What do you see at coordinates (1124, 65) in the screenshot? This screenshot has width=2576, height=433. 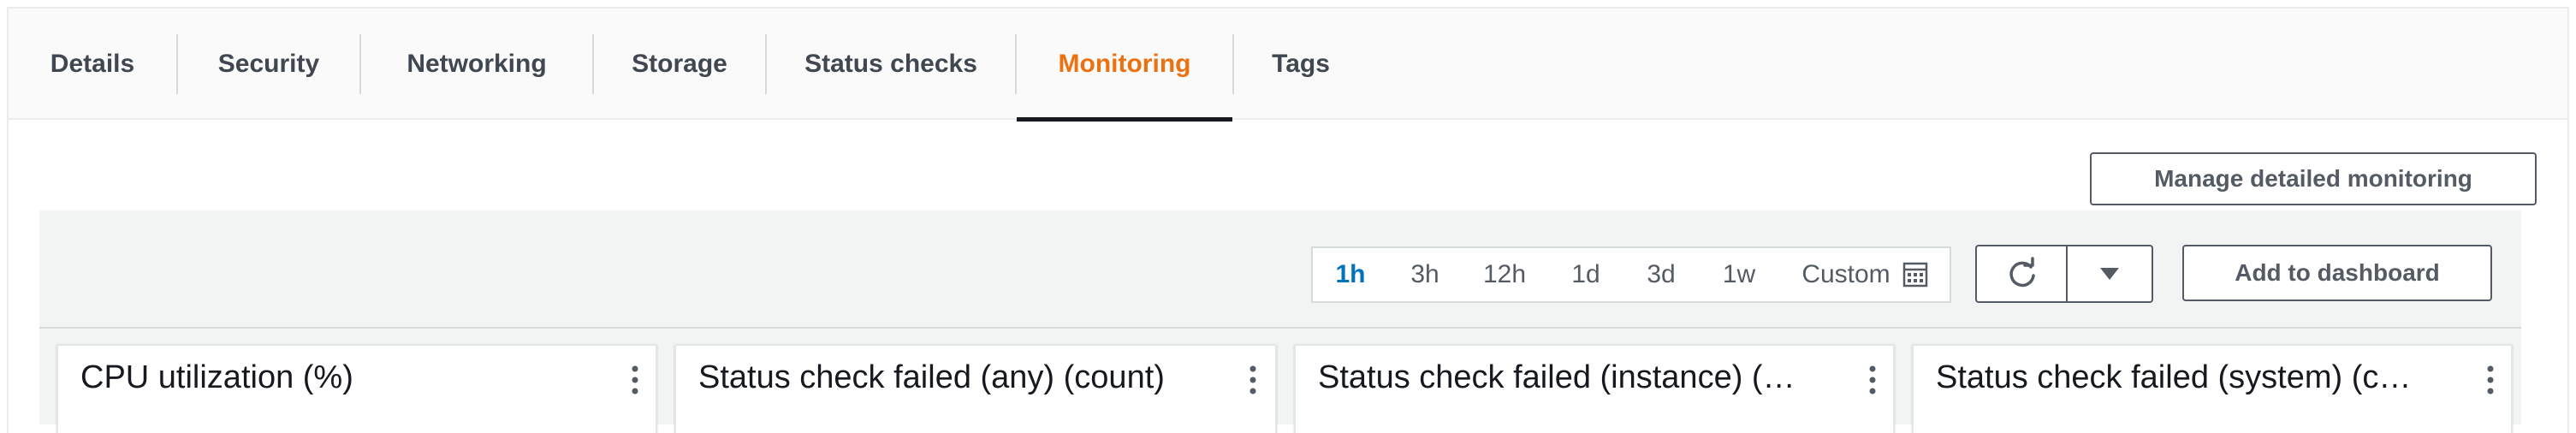 I see `tab-monitoring: Monitoring` at bounding box center [1124, 65].